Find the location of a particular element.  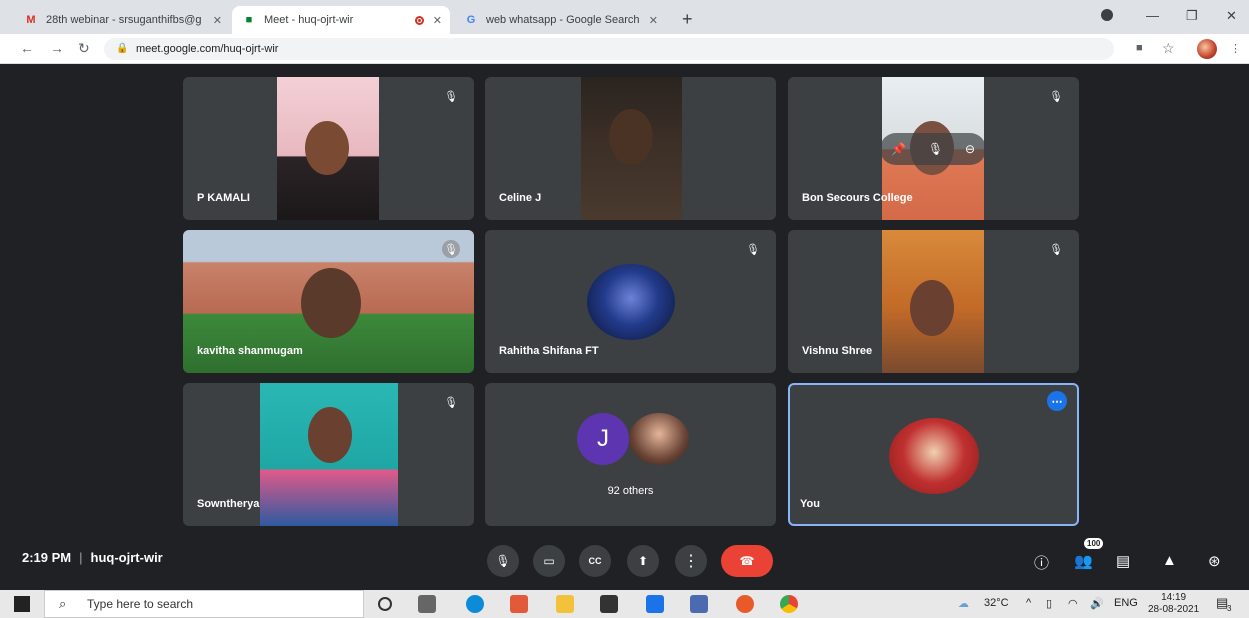

meeting-details-icon: ⓘ is located at coordinates (1041, 562).